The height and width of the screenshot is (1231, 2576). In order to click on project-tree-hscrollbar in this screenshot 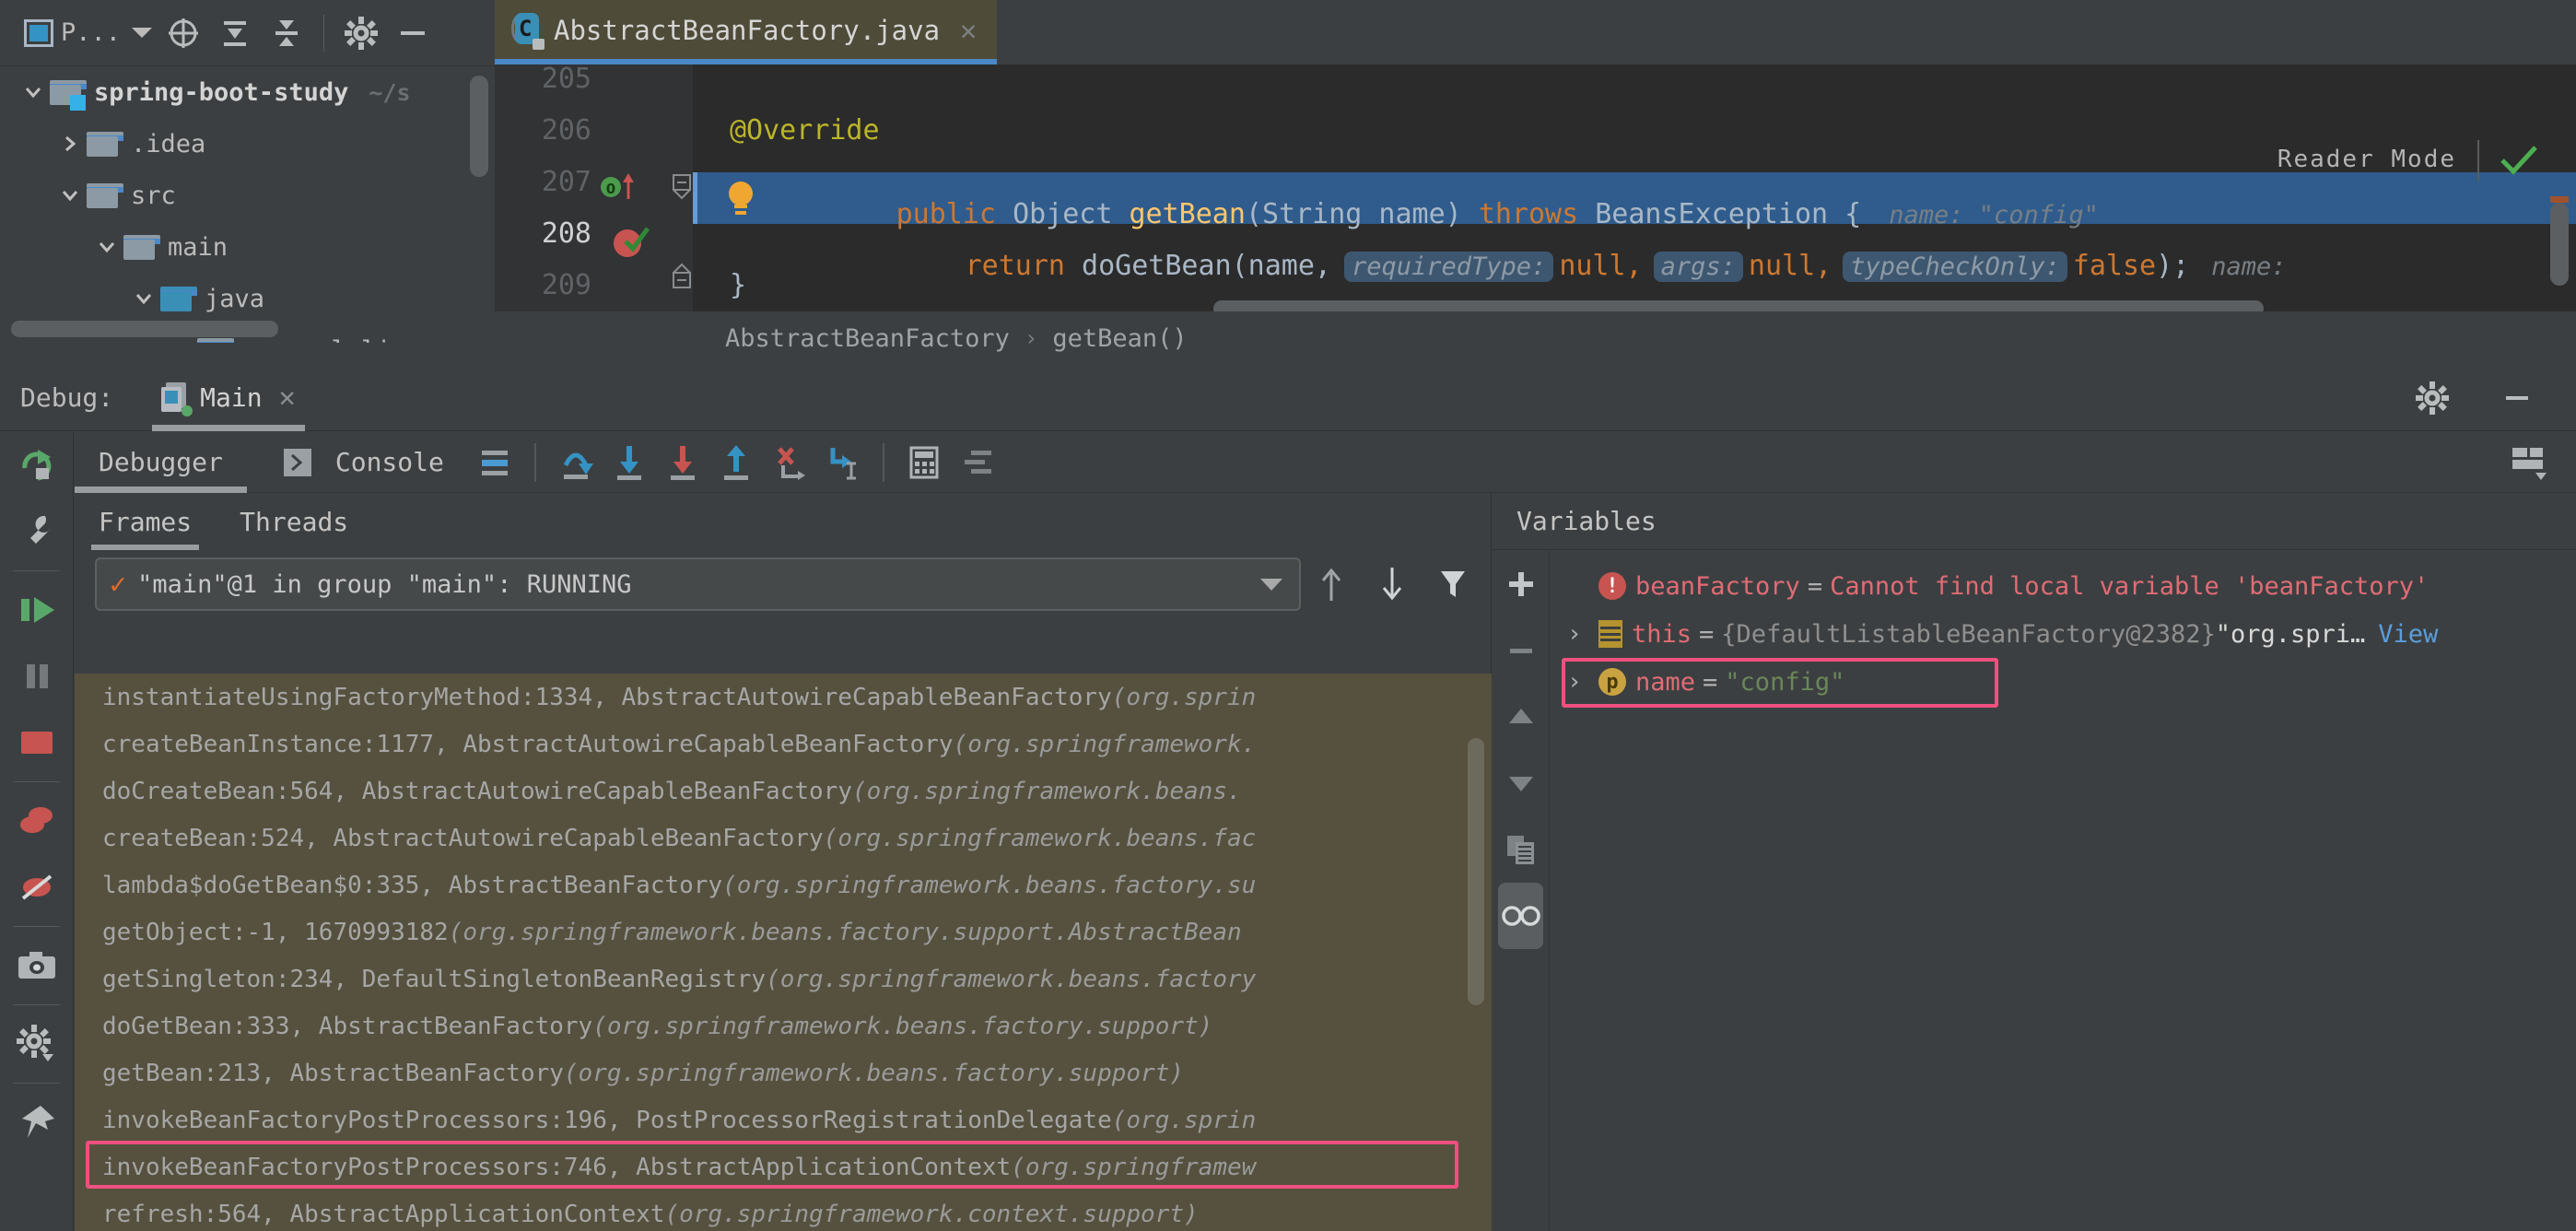, I will do `click(144, 329)`.